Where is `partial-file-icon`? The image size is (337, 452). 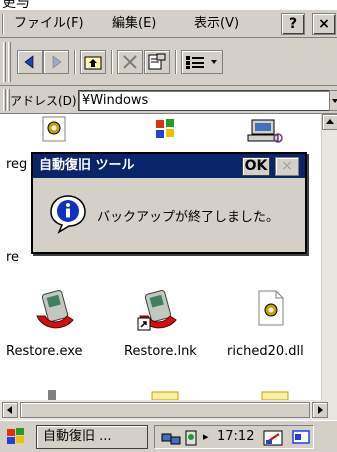
partial-file-icon is located at coordinates (52, 395).